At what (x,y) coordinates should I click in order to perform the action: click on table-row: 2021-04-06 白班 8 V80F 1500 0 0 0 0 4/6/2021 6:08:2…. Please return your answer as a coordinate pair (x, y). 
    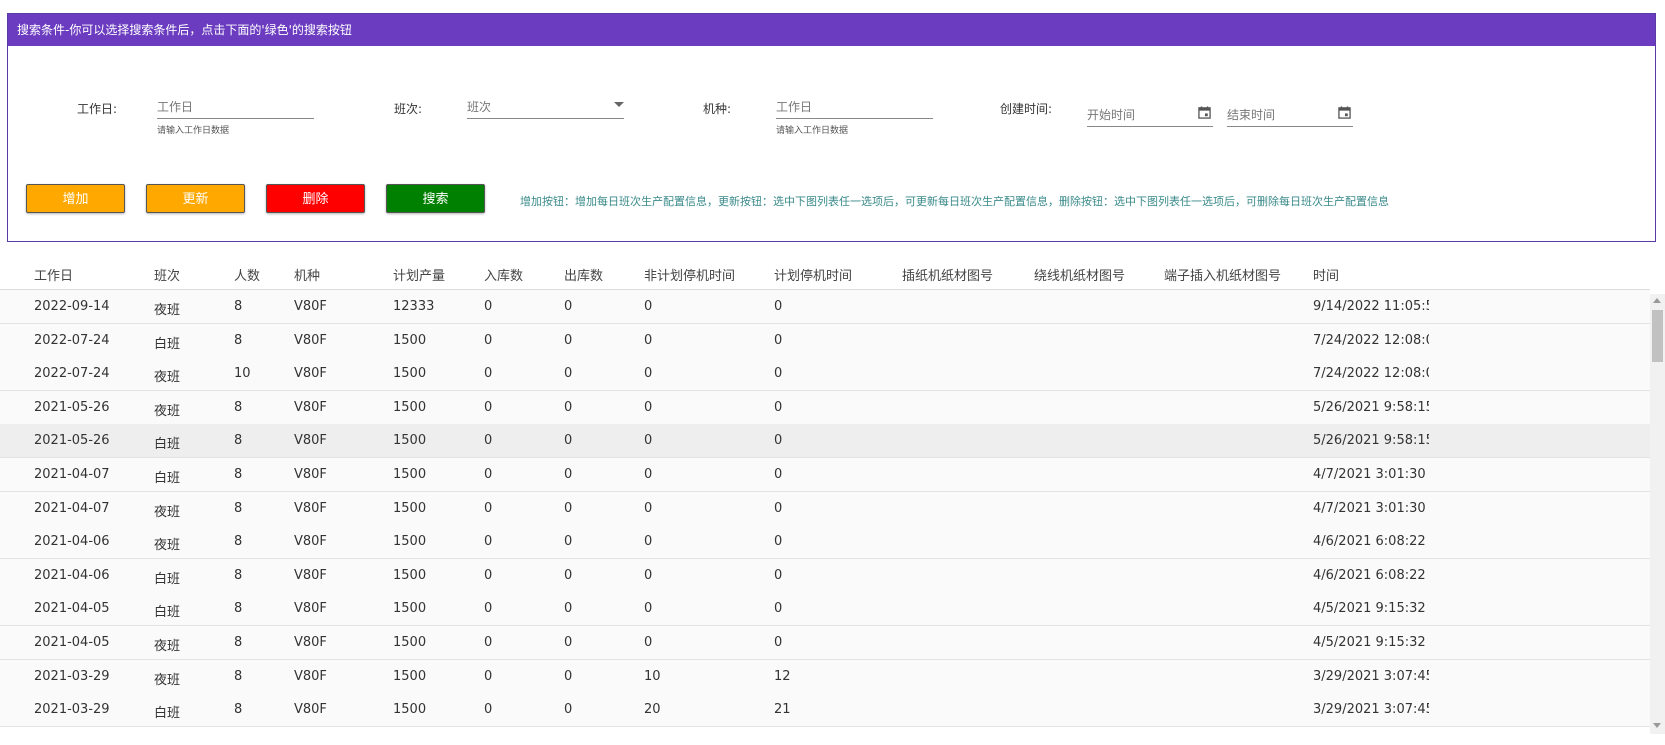
    Looking at the image, I should click on (825, 575).